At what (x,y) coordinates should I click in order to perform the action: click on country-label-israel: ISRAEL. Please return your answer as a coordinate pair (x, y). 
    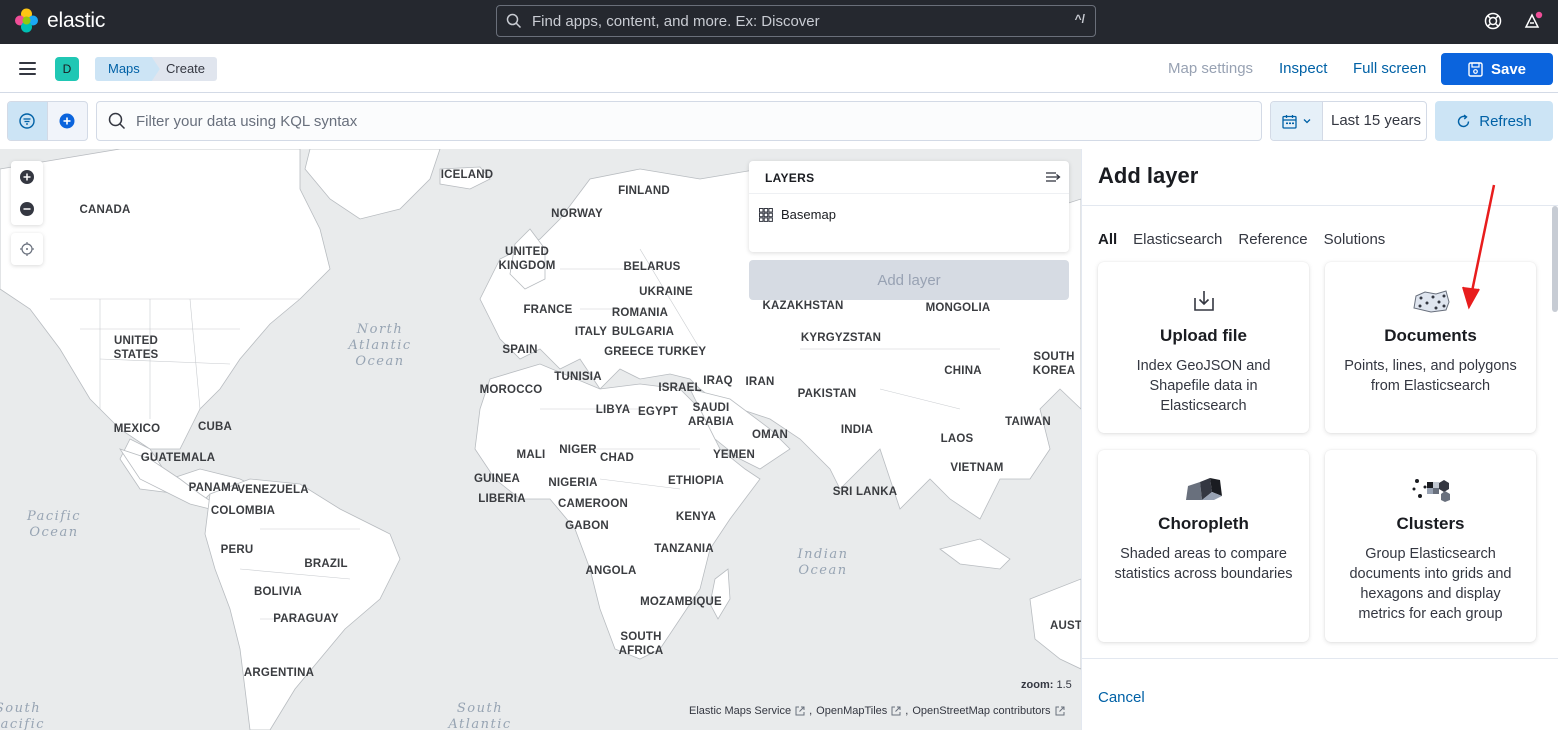
    Looking at the image, I should click on (680, 388).